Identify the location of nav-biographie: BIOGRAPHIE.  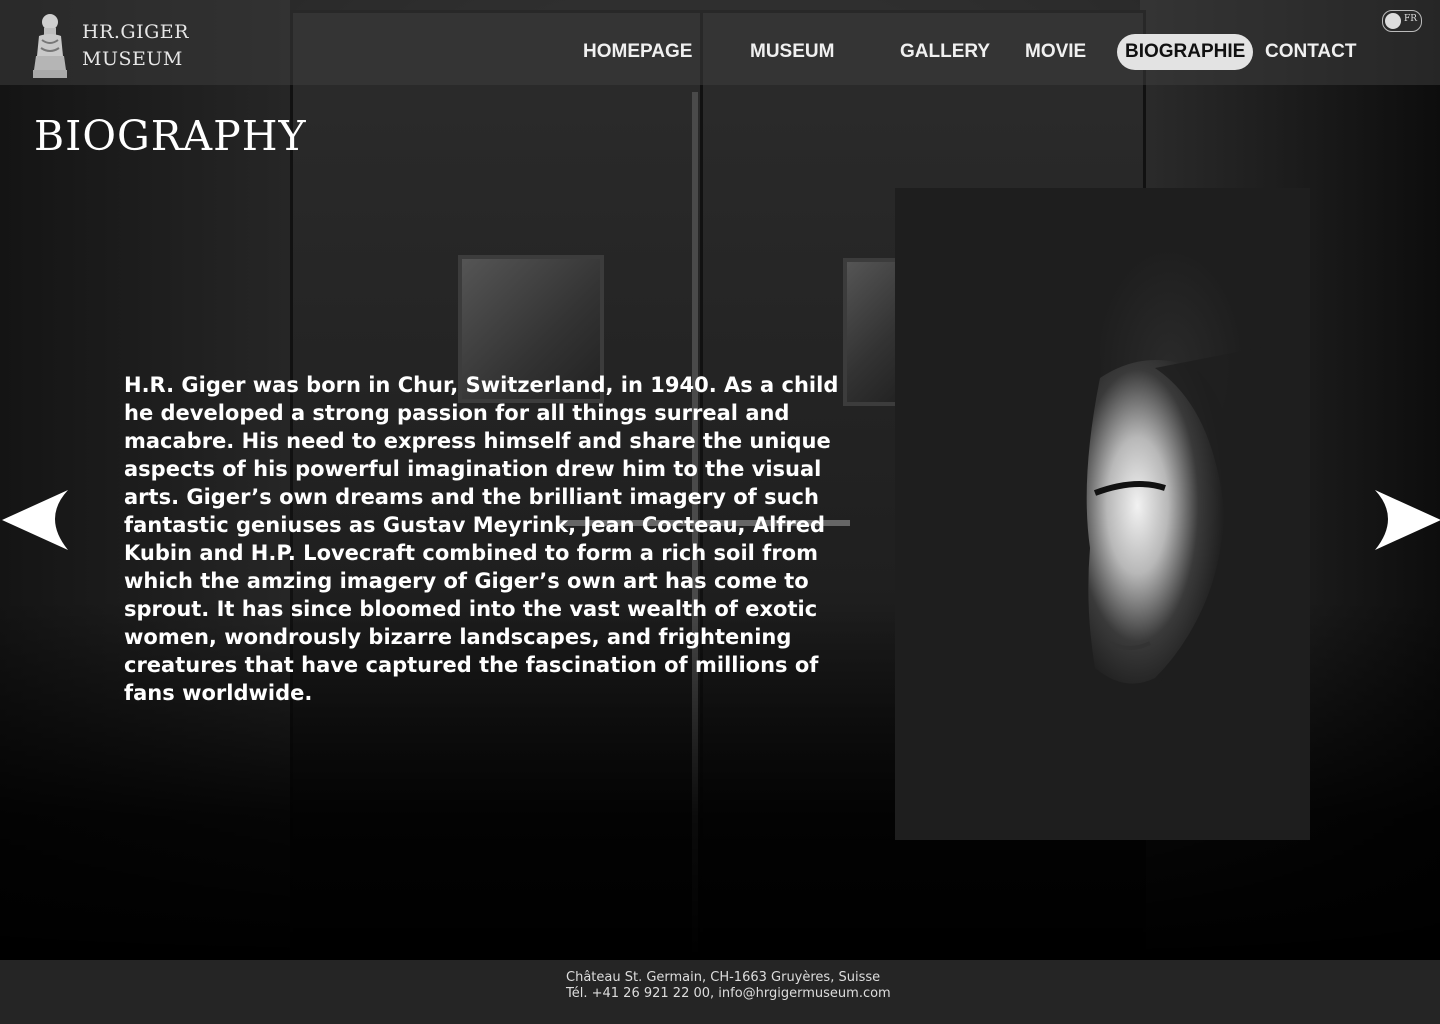
(1185, 52).